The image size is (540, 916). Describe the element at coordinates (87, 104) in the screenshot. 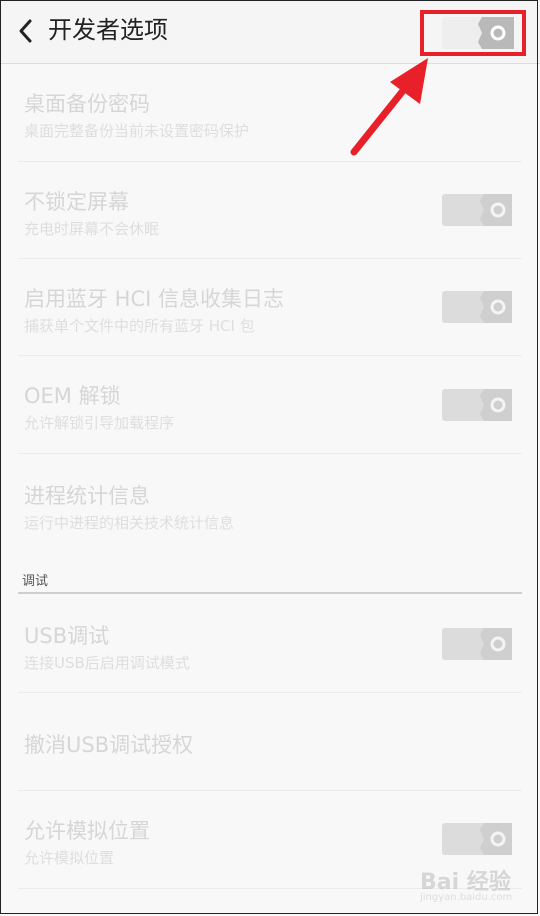

I see `list-item-title: 桌面备份密码` at that location.